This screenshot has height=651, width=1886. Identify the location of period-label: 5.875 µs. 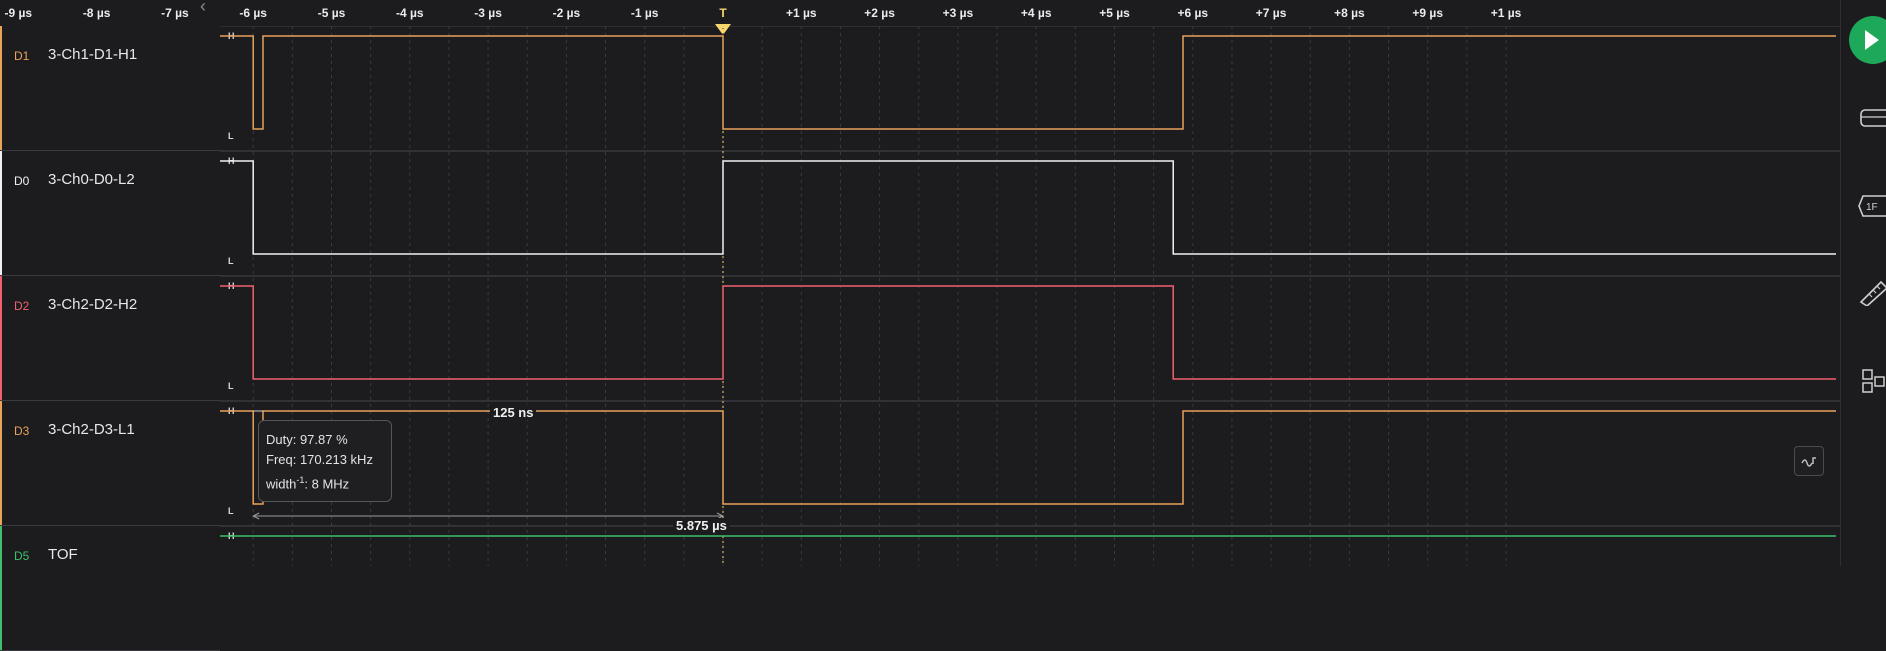
(701, 525).